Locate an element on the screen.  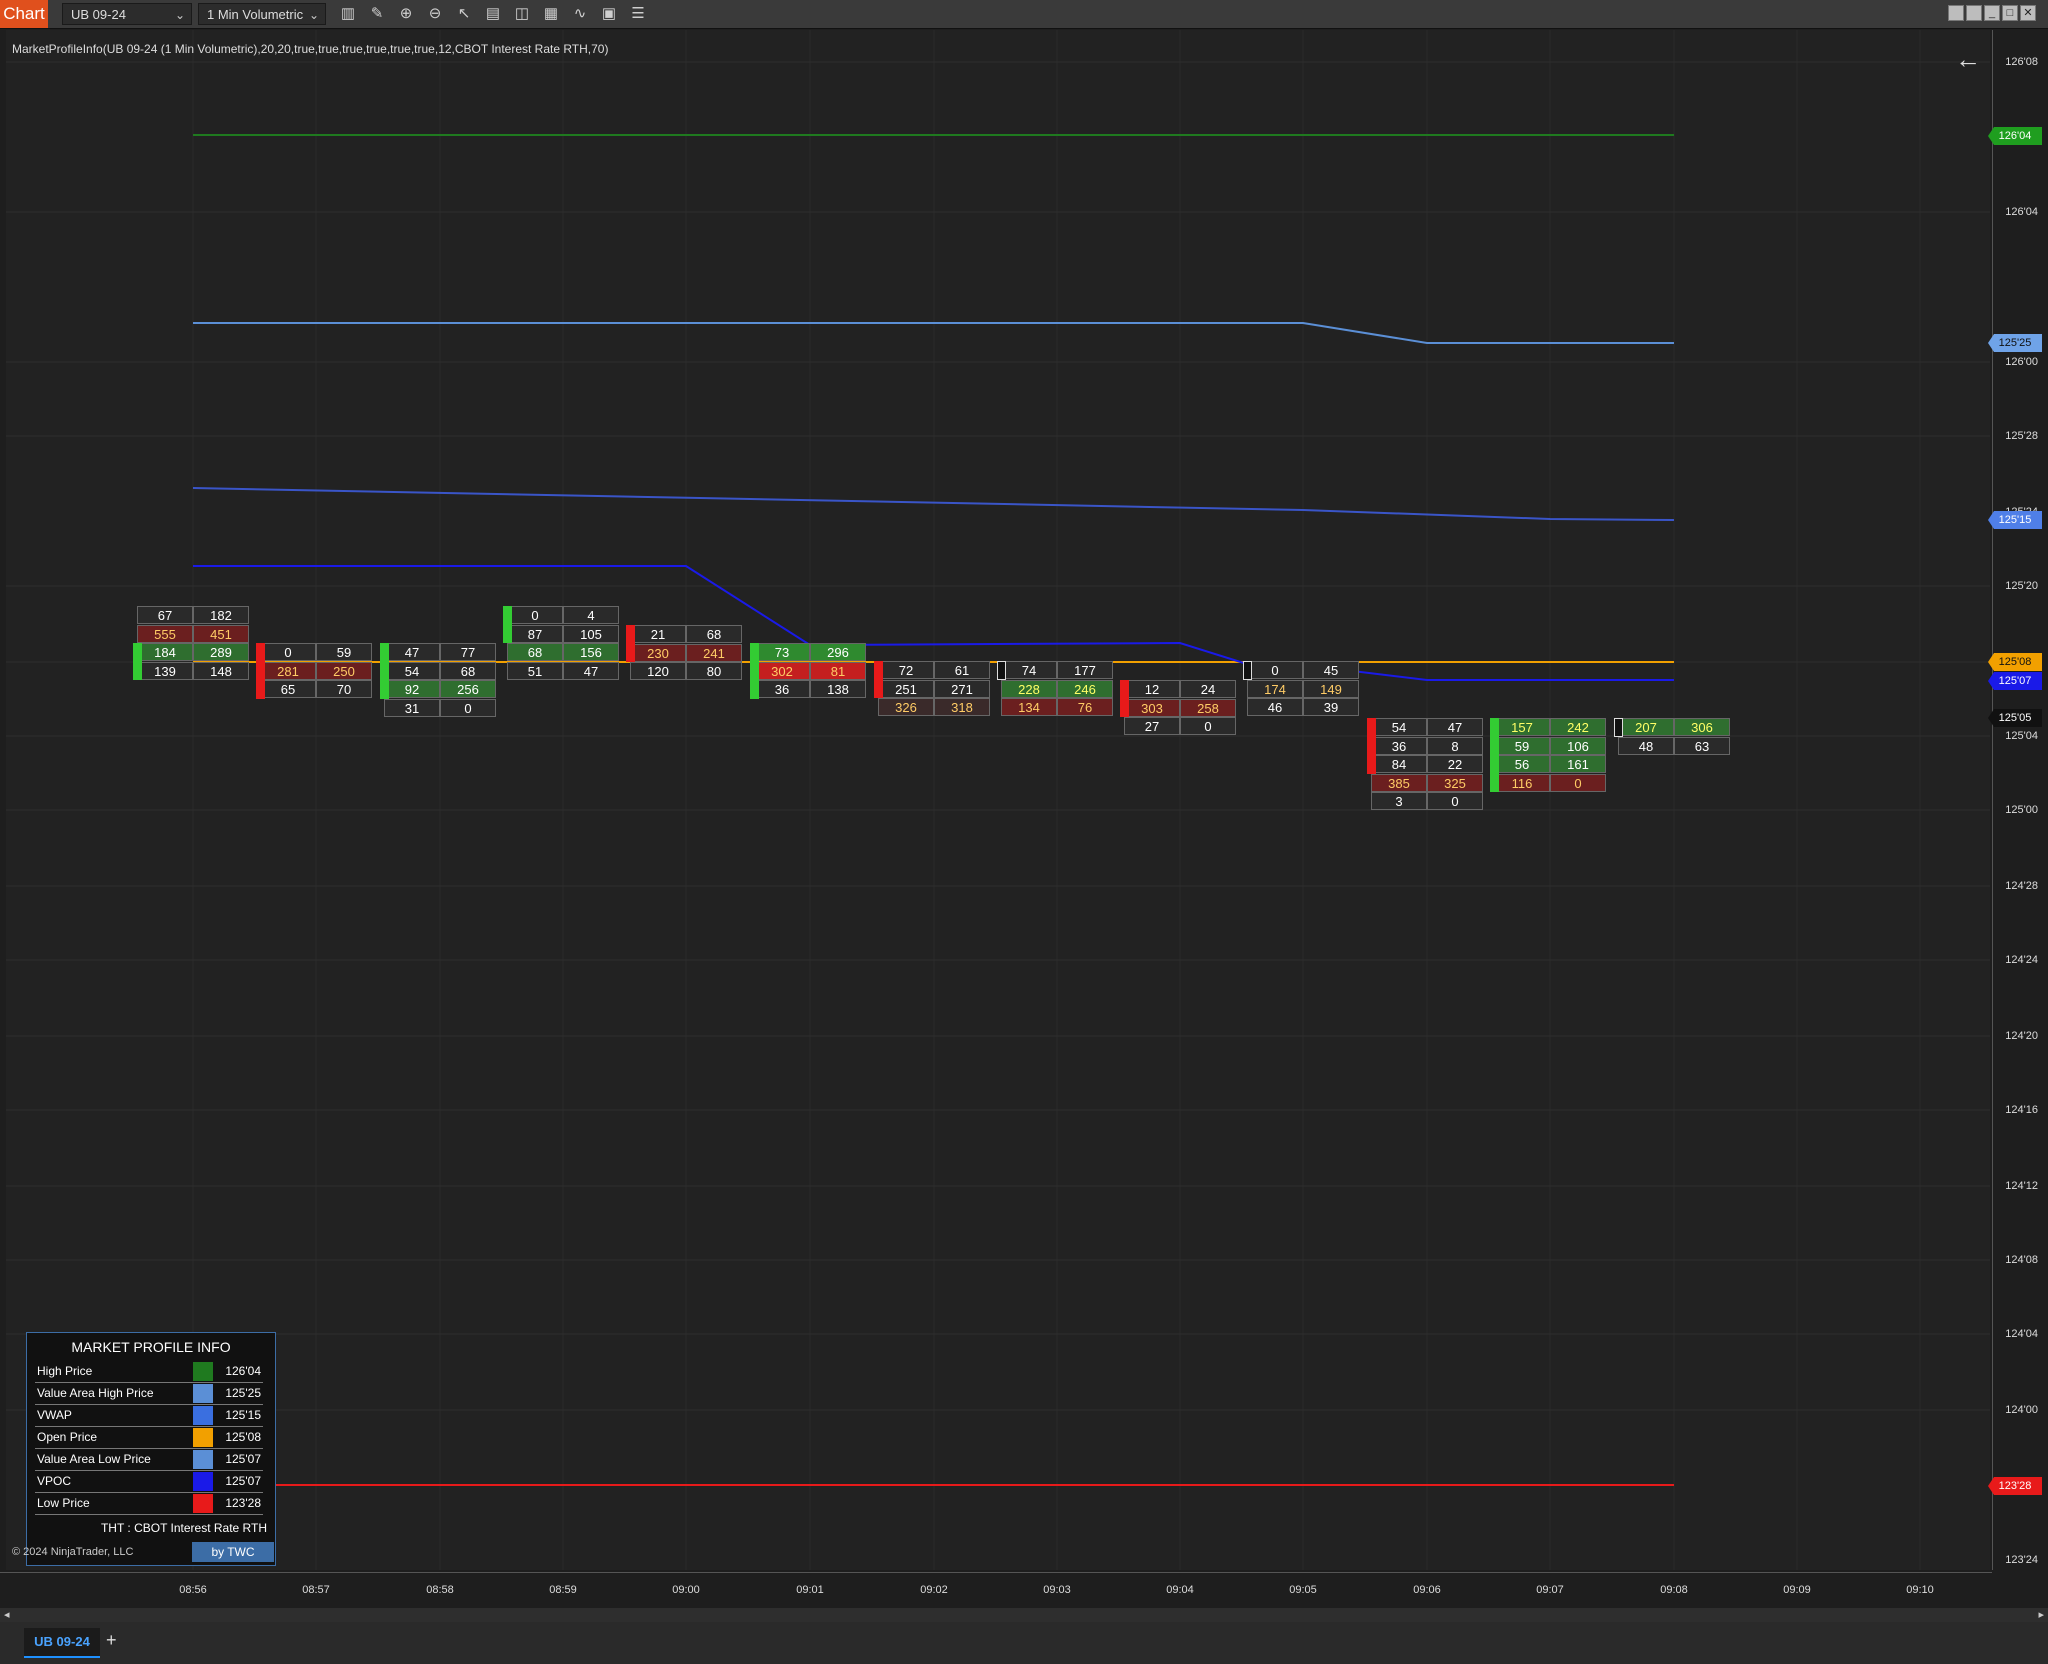
horizontal-scrollbar: ◂ ▸ is located at coordinates (1024, 1615).